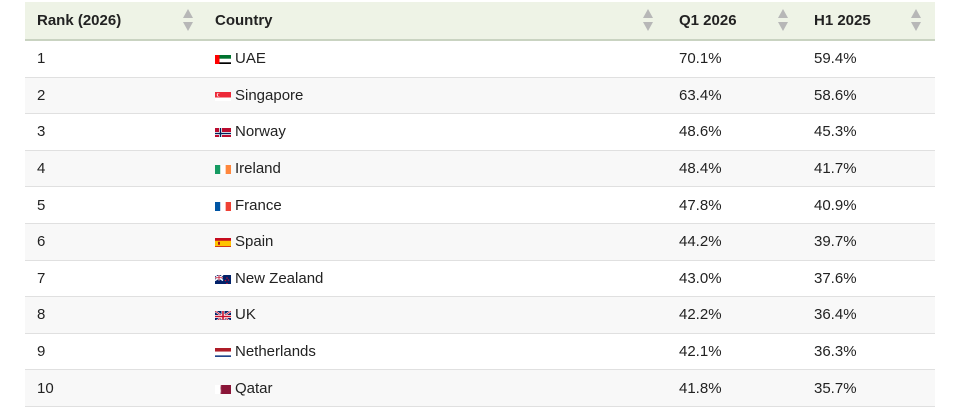 The width and height of the screenshot is (960, 407). I want to click on table-row: 4 Ireland 48.4% 41.7%, so click(480, 169).